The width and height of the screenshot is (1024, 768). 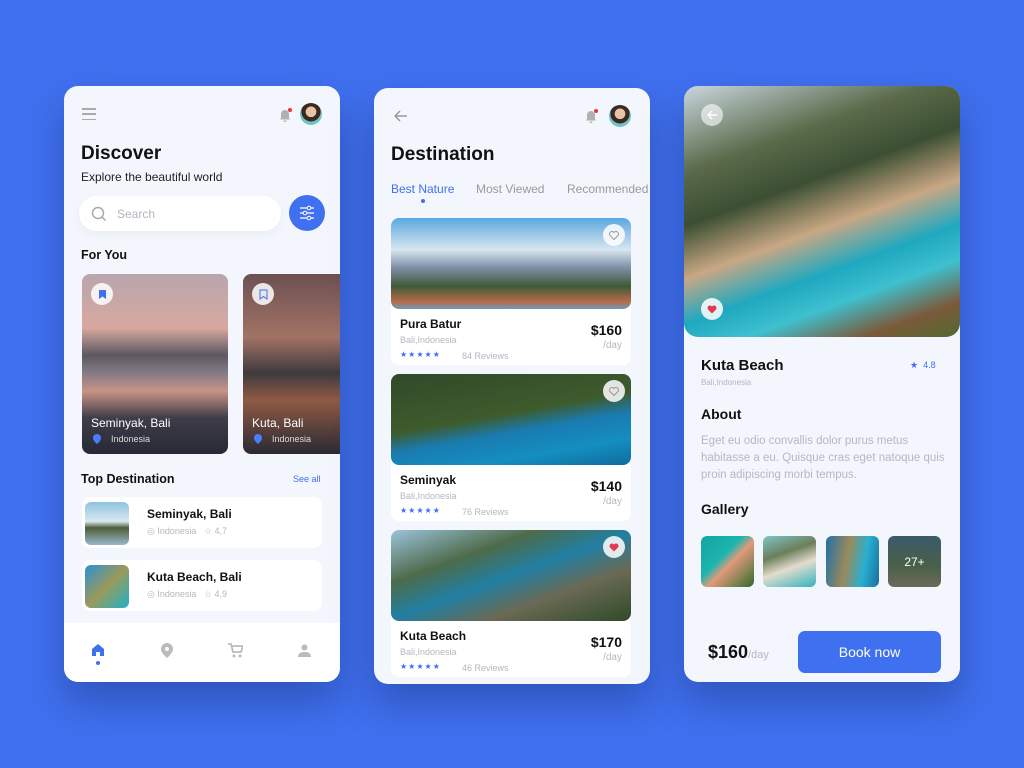 I want to click on see-all-link: See all, so click(x=307, y=479).